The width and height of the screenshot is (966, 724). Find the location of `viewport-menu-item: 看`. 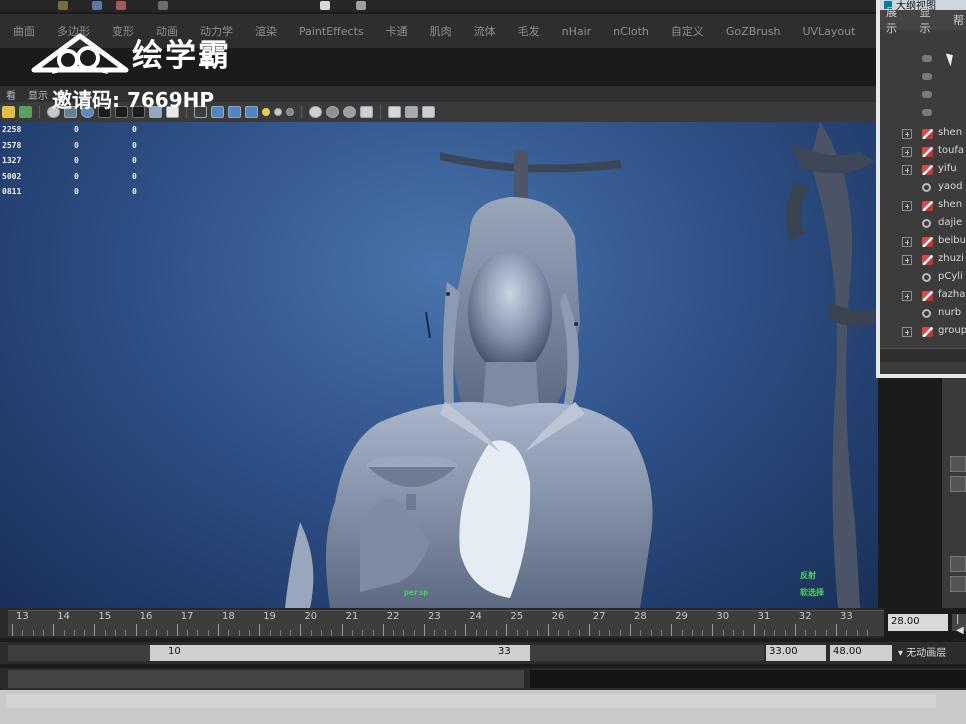

viewport-menu-item: 看 is located at coordinates (11, 94).